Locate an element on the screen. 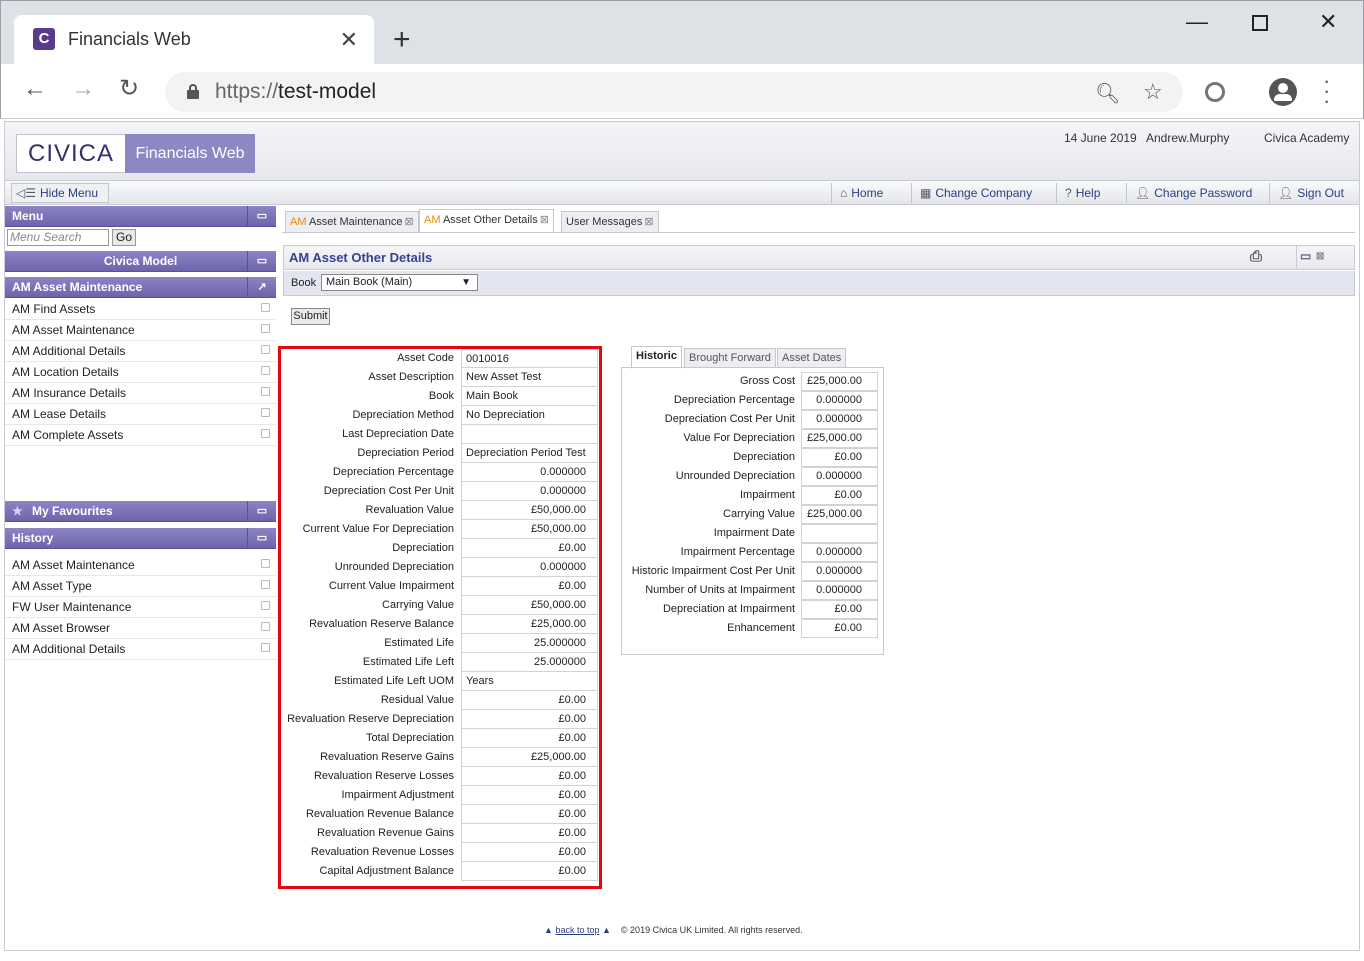 This screenshot has width=1364, height=961. new-tab-icon: + is located at coordinates (402, 40).